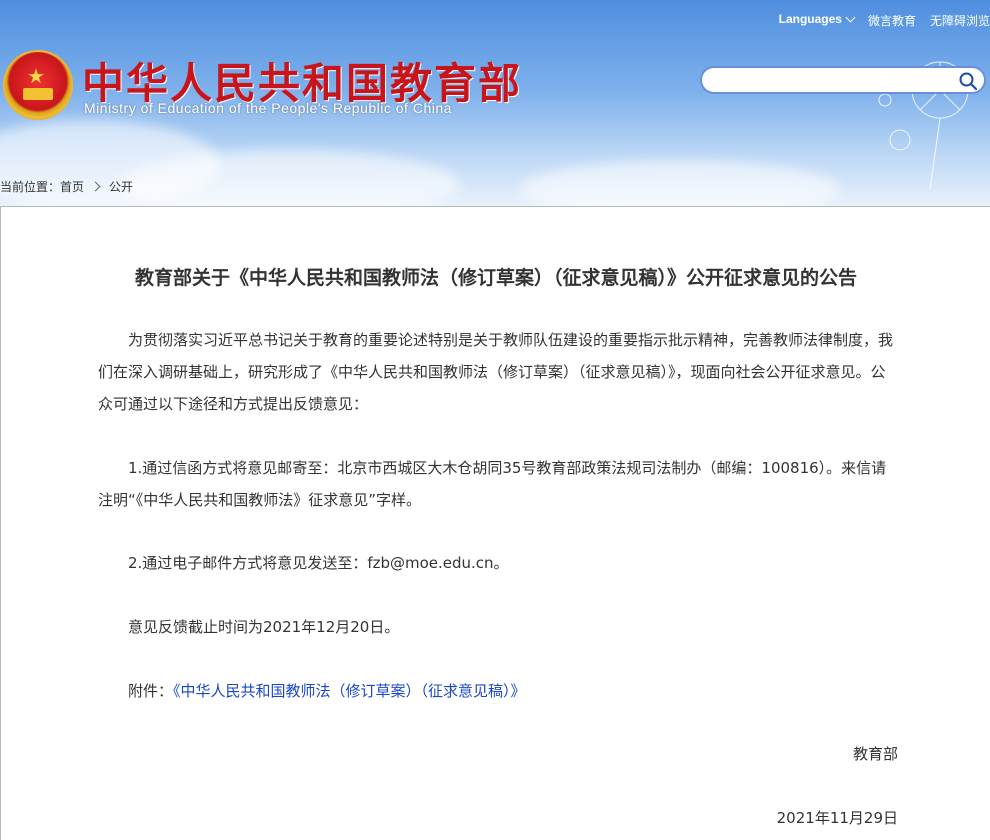 The width and height of the screenshot is (990, 840). I want to click on national-emblem-icon: ★, so click(38, 85).